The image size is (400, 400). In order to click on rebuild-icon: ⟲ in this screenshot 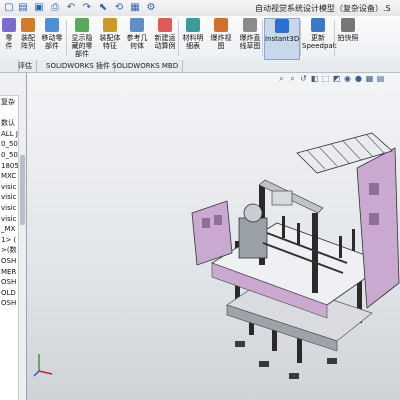, I will do `click(119, 8)`.